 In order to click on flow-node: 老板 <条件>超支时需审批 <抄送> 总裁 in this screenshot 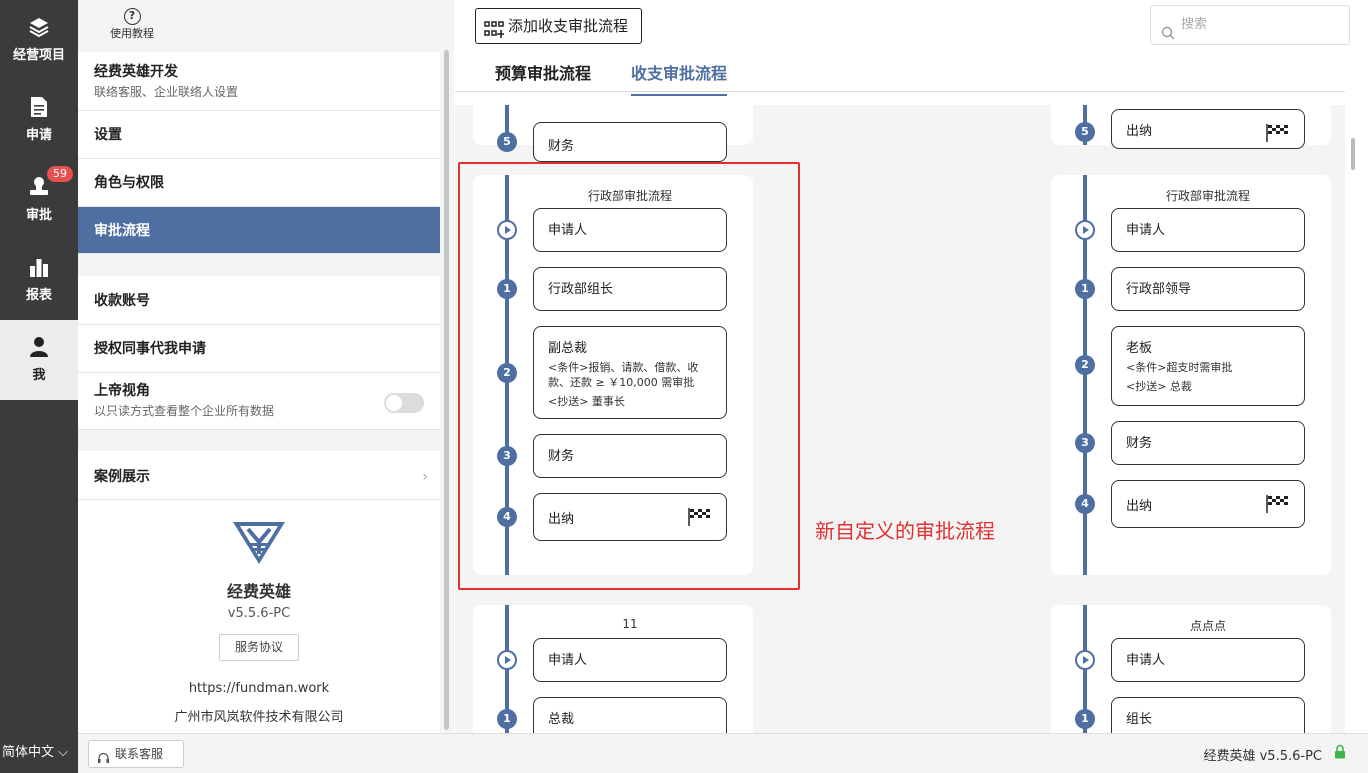, I will do `click(1208, 366)`.